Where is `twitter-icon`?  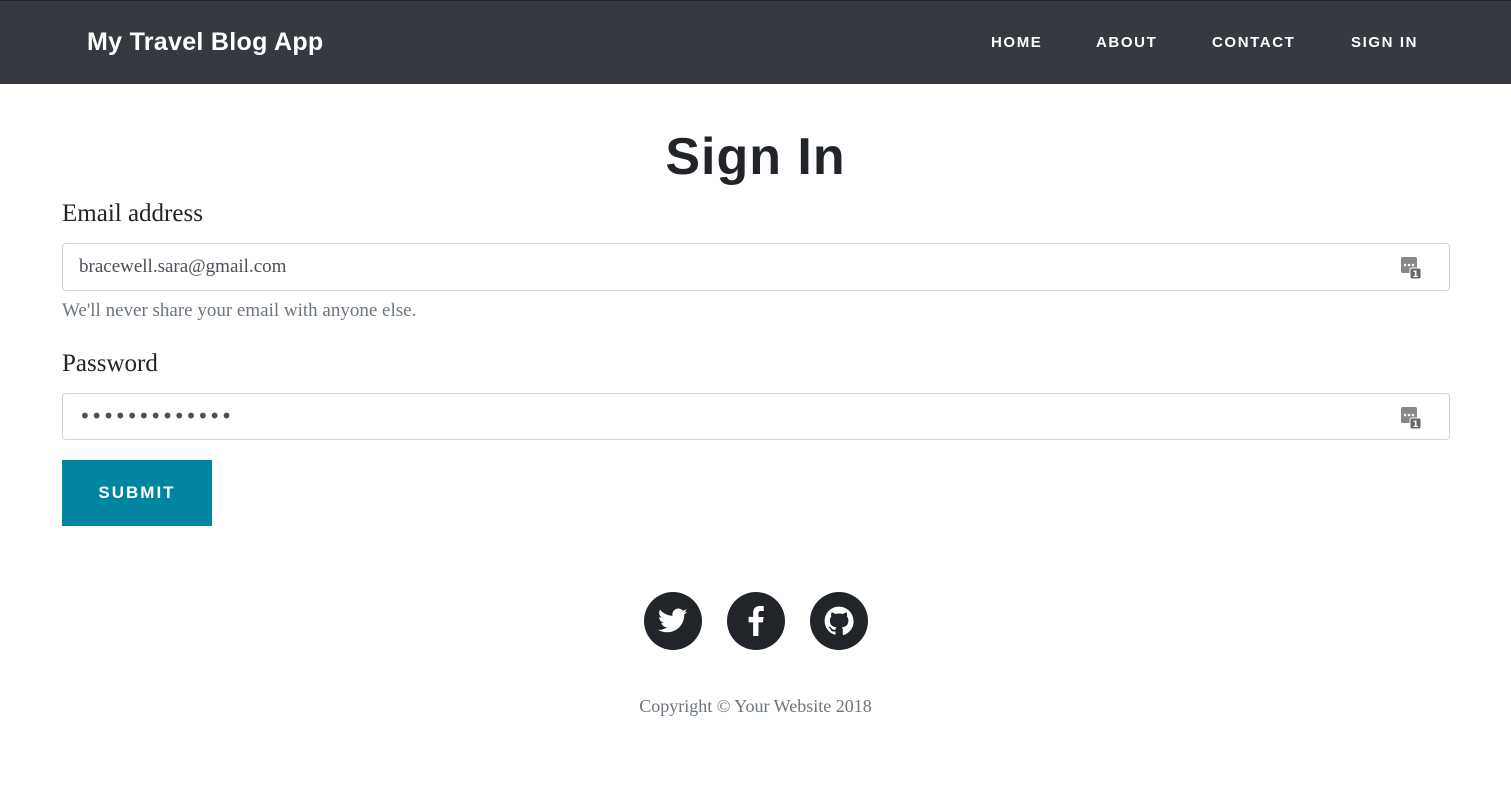 twitter-icon is located at coordinates (673, 620).